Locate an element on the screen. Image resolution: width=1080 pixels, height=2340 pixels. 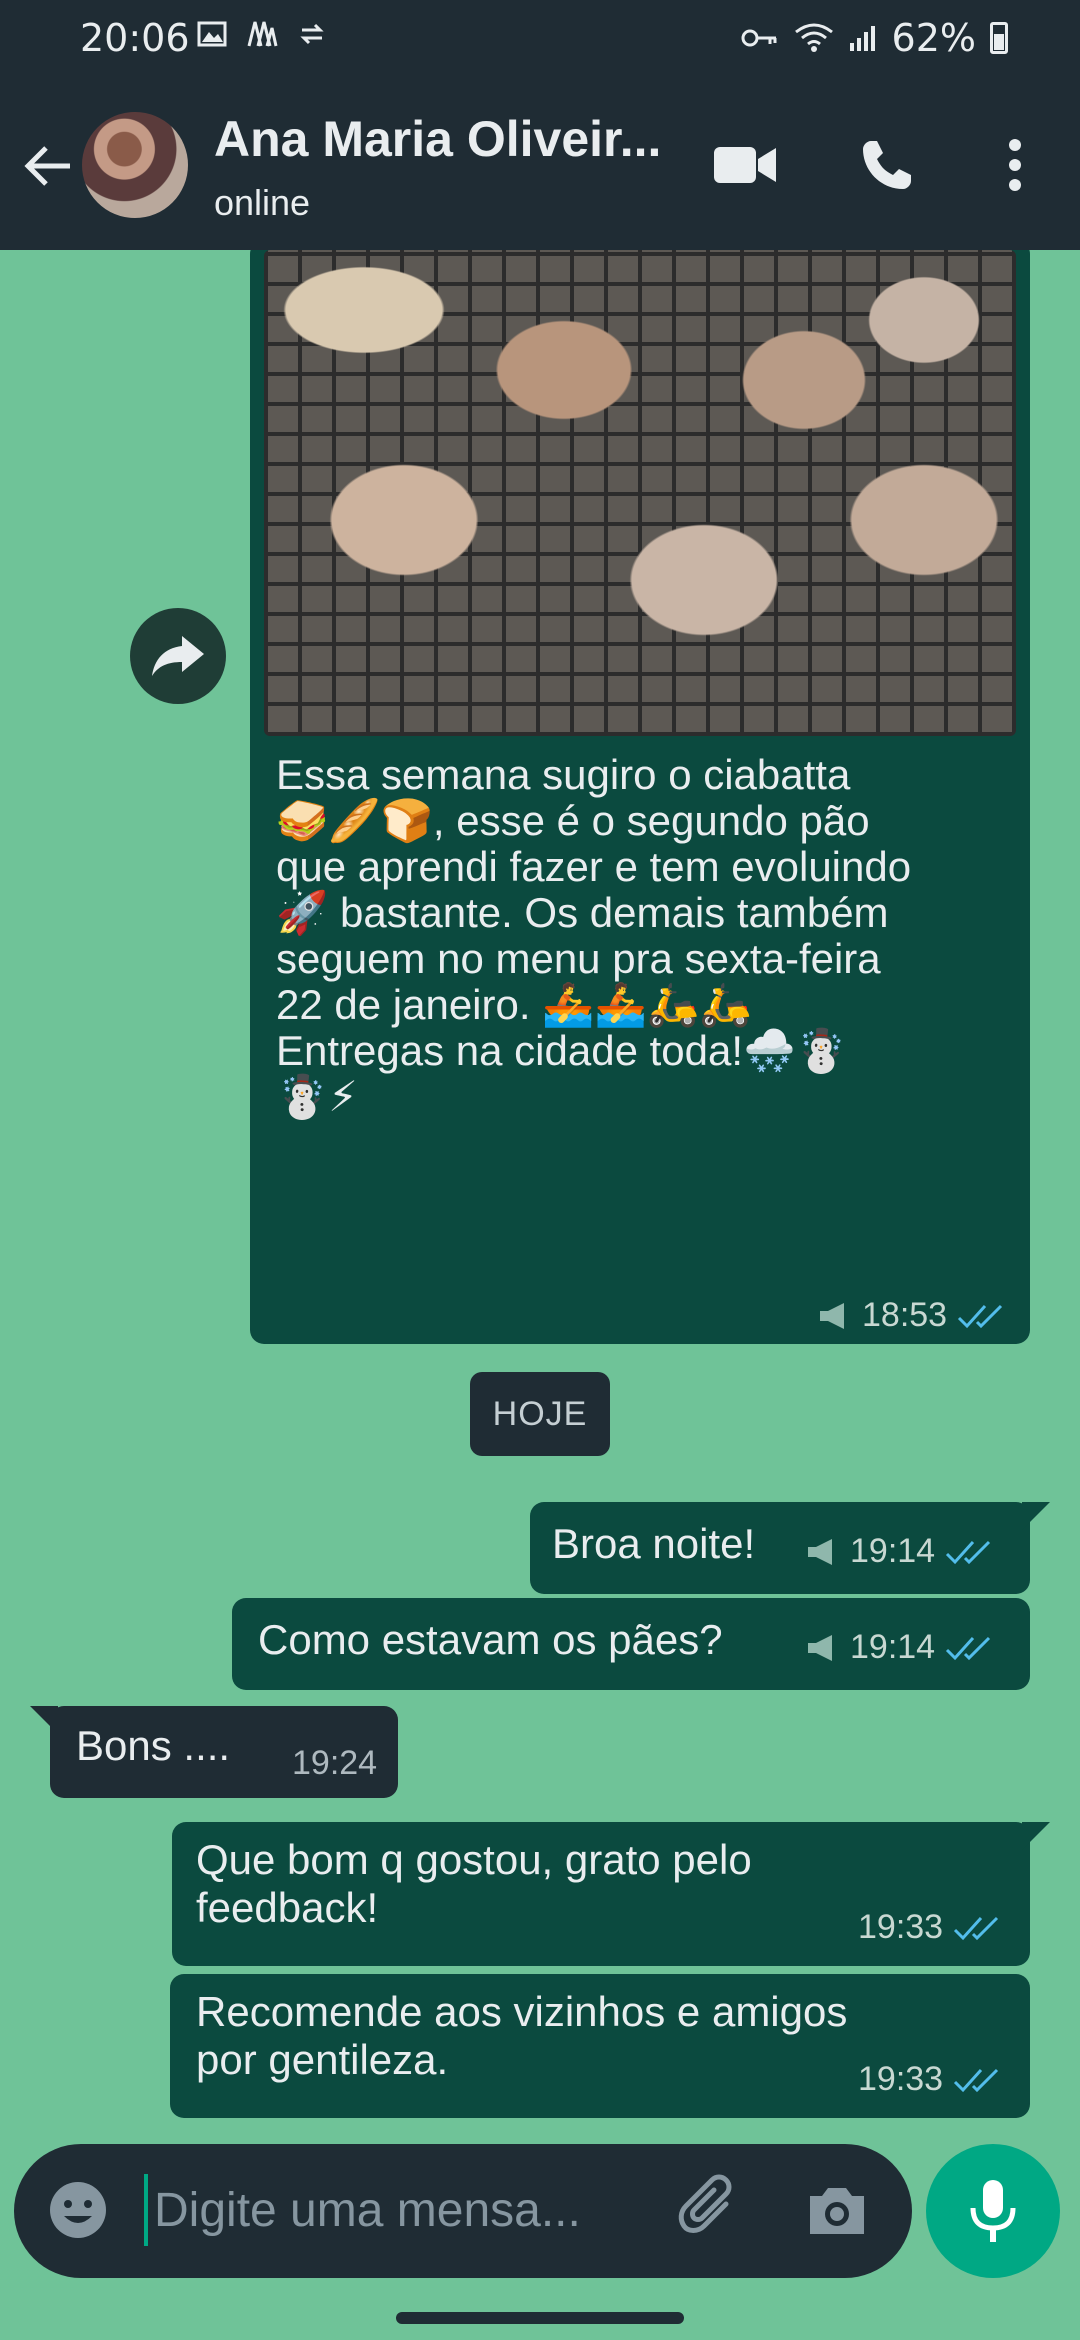
message-text: Broa noite! is located at coordinates (654, 1543).